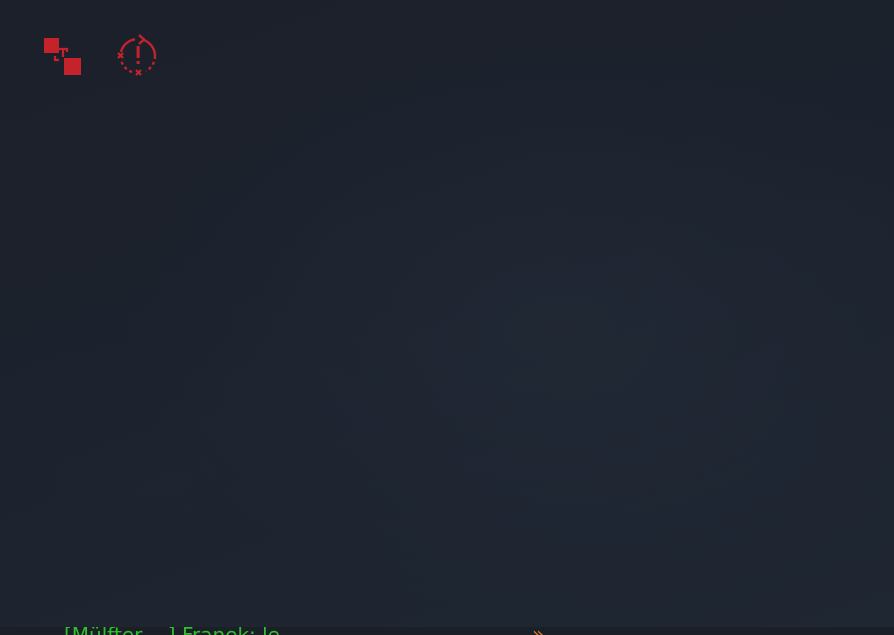 The image size is (894, 635). I want to click on fullscreen-toggle-button, so click(62, 56).